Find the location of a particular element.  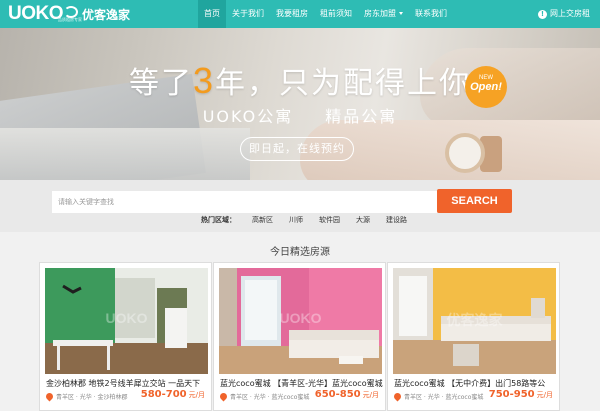

listing-price: 580-700 元/月 is located at coordinates (173, 394).